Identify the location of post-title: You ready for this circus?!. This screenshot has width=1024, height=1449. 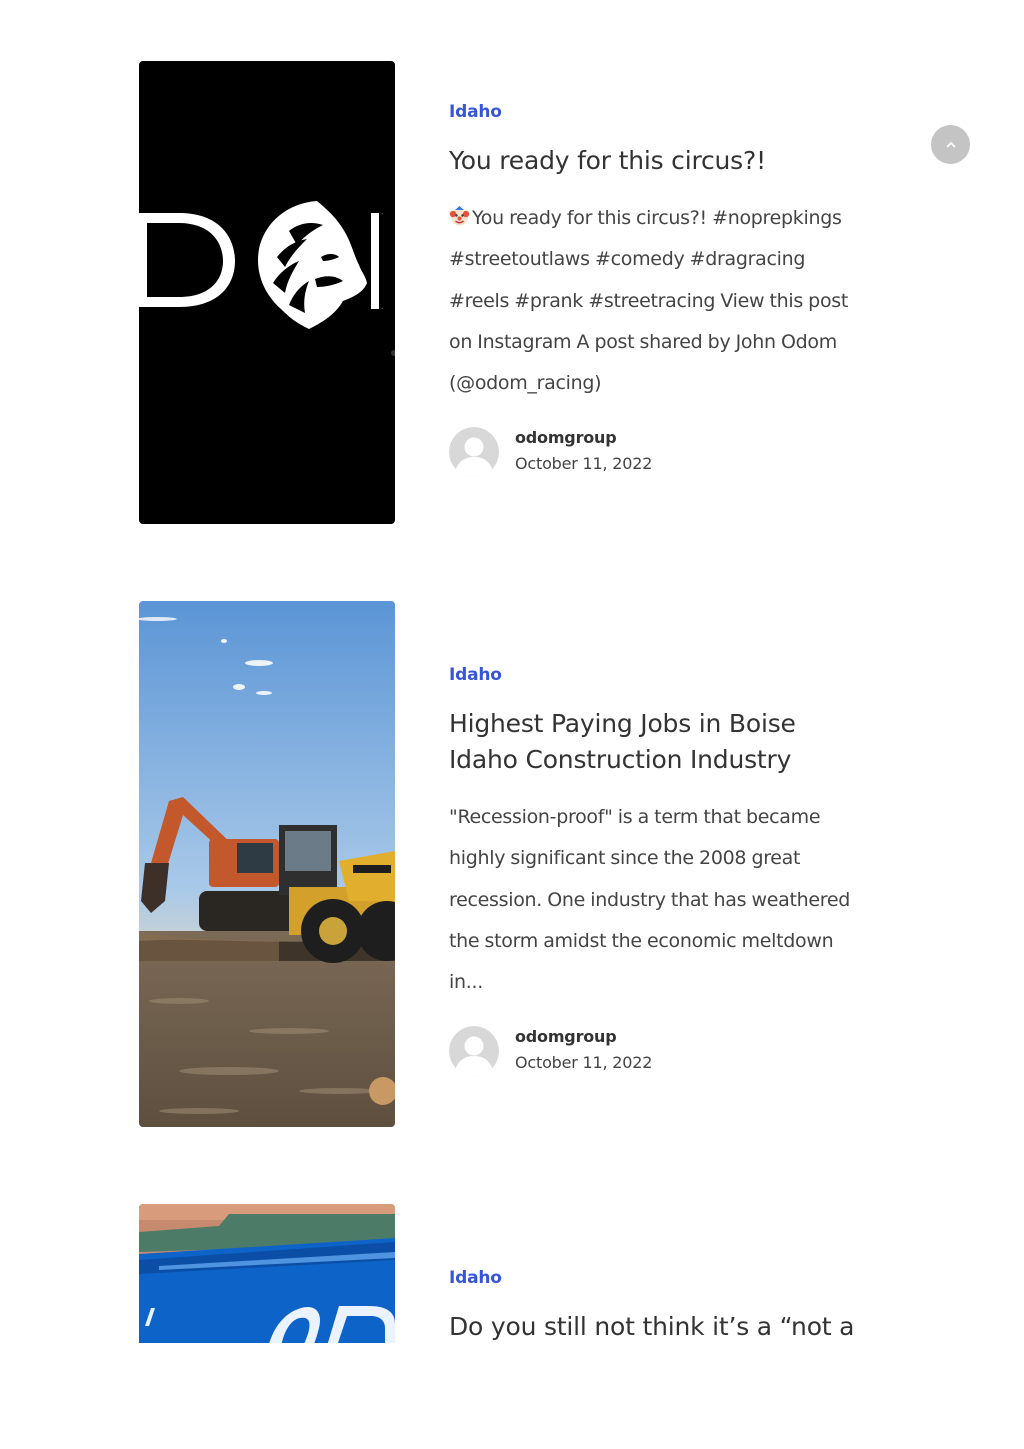
(659, 161).